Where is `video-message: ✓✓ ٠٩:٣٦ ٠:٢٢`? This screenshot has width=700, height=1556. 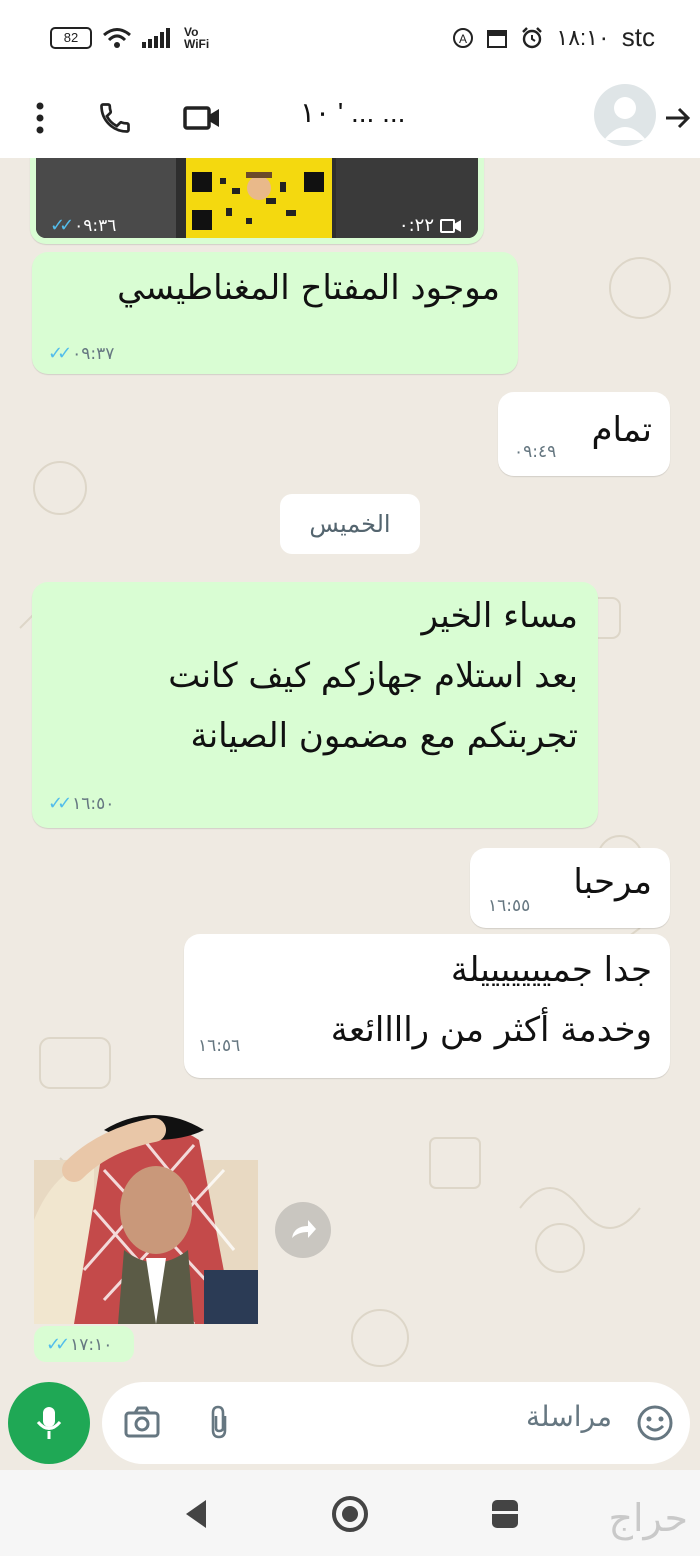
video-message: ✓✓ ٠٩:٣٦ ٠:٢٢ is located at coordinates (257, 201).